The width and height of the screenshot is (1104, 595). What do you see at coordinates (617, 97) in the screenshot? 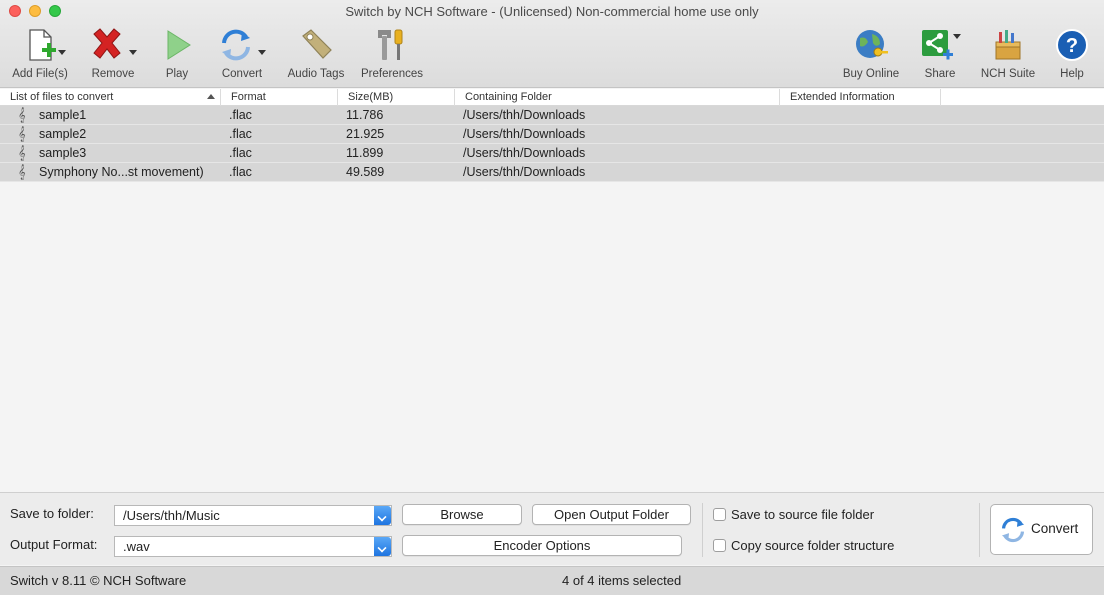
I see `column-header-folder: Containing Folder` at bounding box center [617, 97].